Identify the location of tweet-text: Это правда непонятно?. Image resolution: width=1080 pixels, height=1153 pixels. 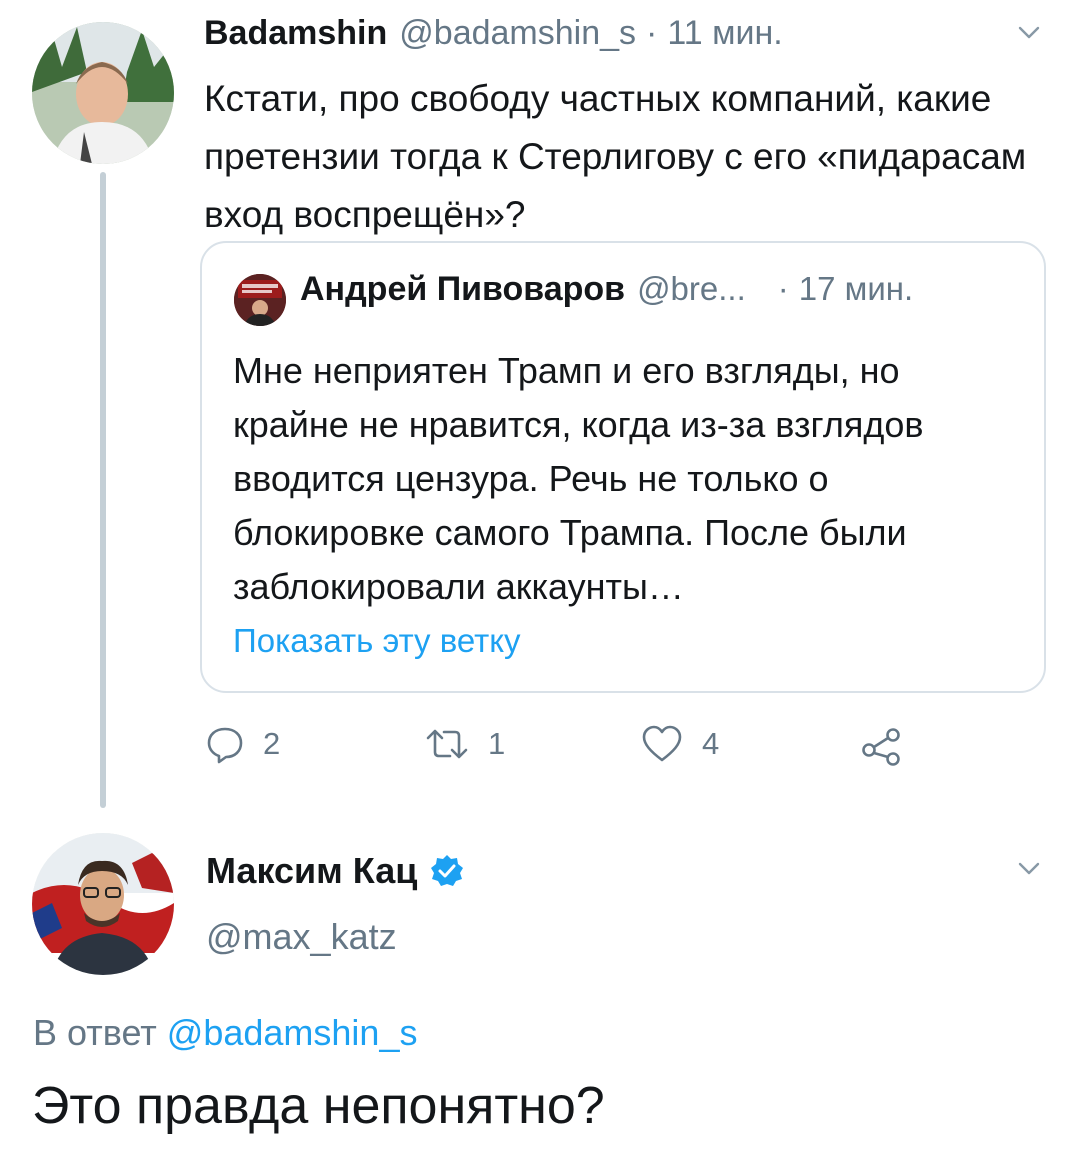
(318, 1106).